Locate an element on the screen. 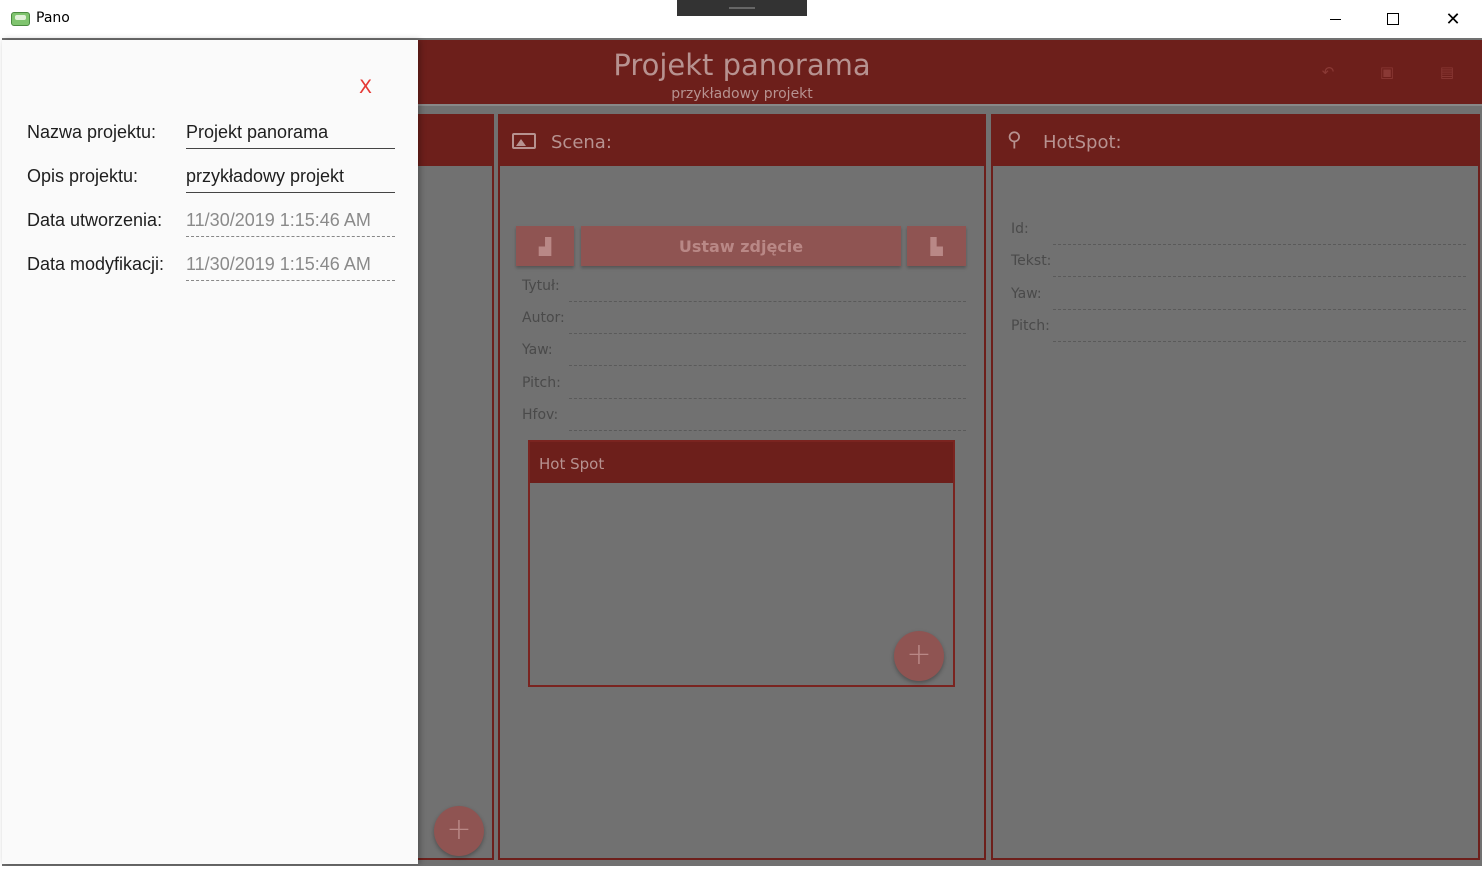 The height and width of the screenshot is (871, 1484). hotspot-panel-header: ⚲ HotSpot: is located at coordinates (1235, 141).